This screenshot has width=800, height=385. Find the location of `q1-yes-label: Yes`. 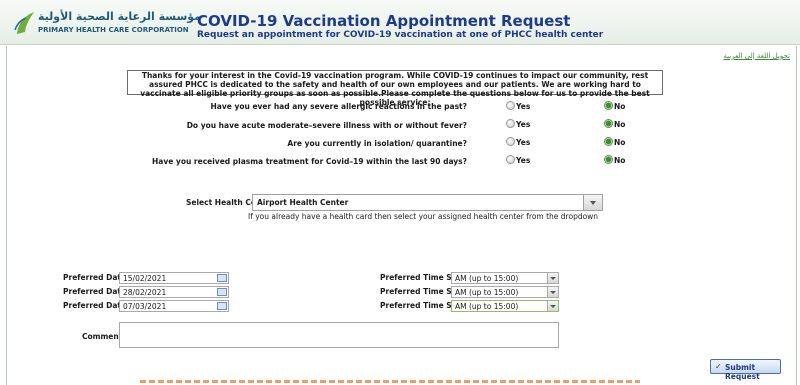

q1-yes-label: Yes is located at coordinates (523, 106).